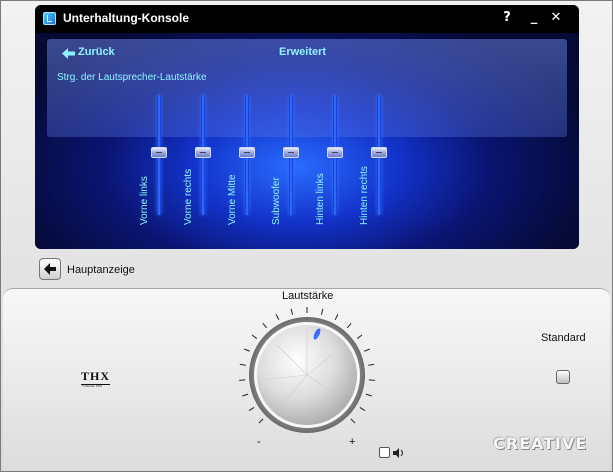  Describe the element at coordinates (320, 199) in the screenshot. I see `slider-label: Hinten links` at that location.